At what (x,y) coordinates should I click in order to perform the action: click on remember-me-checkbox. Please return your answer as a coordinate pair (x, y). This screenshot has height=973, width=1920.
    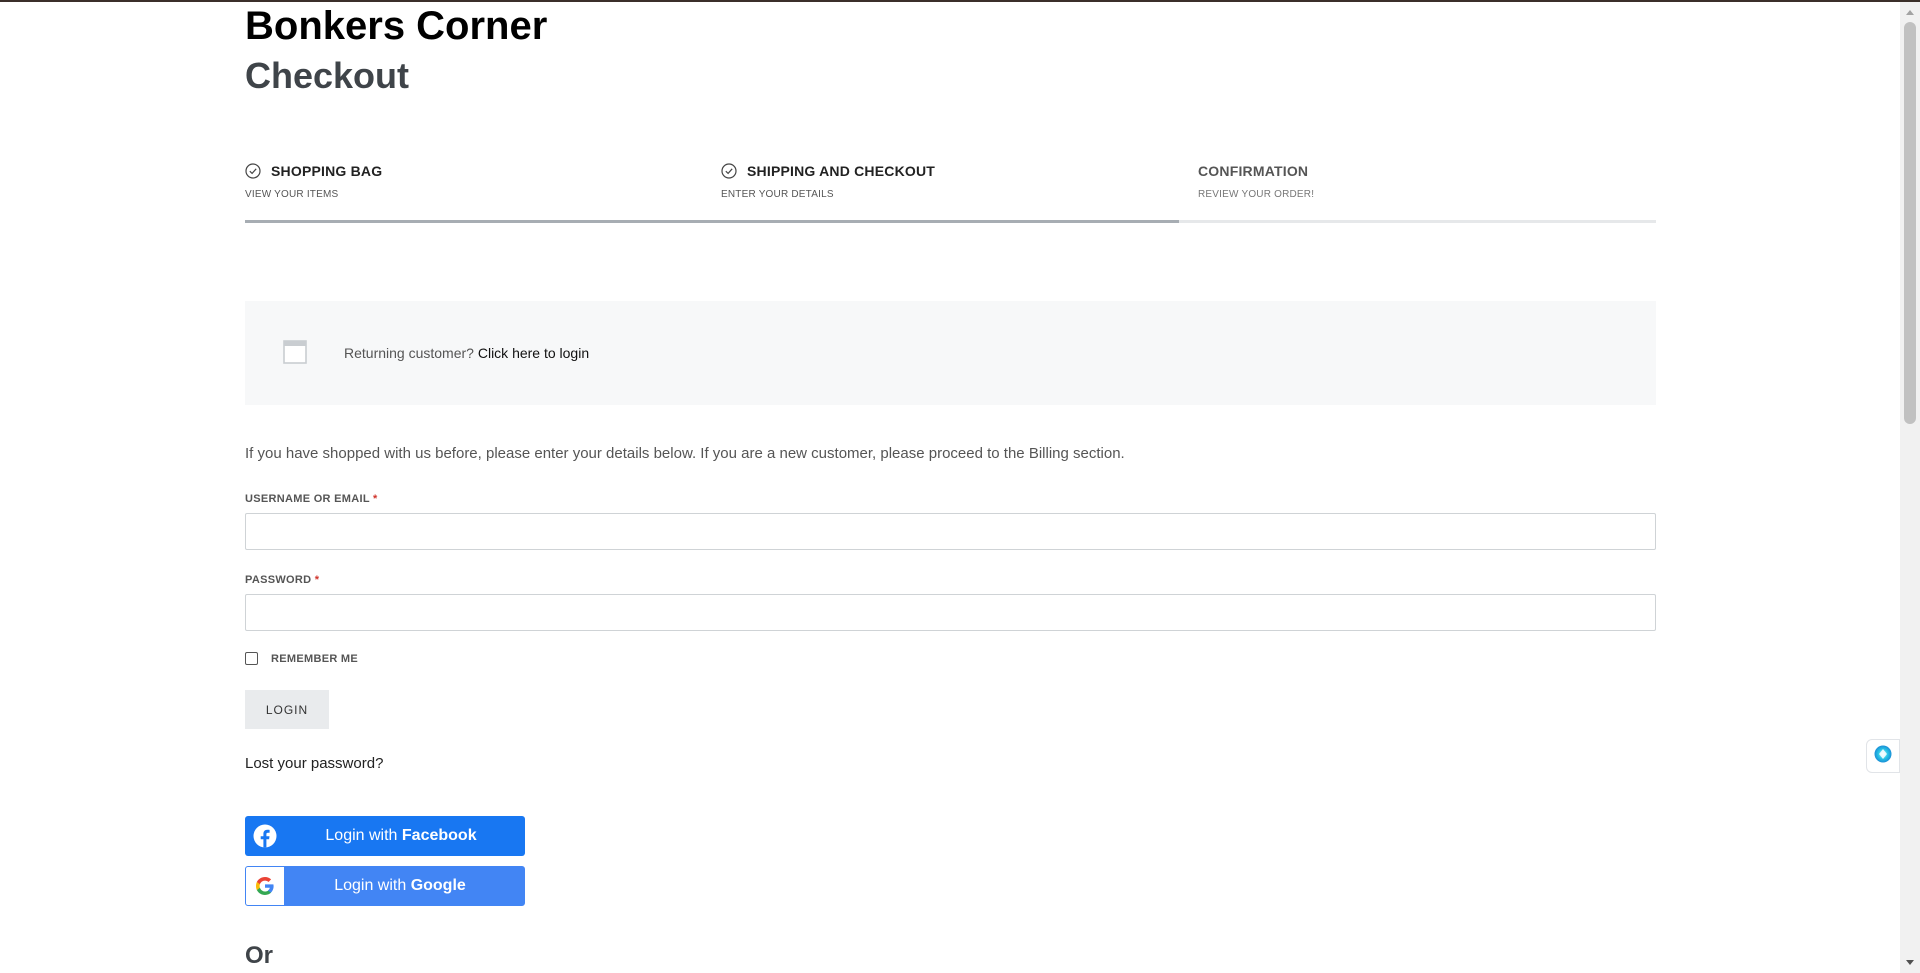
    Looking at the image, I should click on (251, 658).